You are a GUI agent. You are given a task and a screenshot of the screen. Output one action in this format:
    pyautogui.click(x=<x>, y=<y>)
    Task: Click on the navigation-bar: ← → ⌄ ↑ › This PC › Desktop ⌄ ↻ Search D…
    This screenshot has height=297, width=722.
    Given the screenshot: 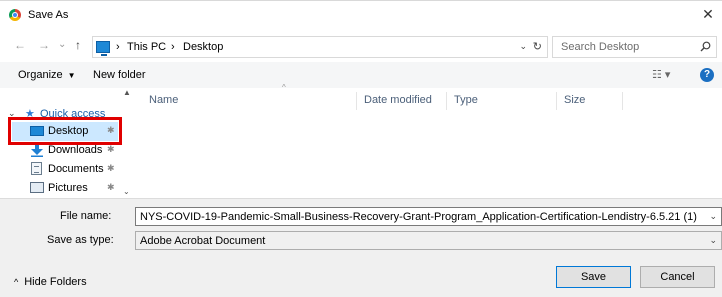 What is the action you would take?
    pyautogui.click(x=361, y=47)
    